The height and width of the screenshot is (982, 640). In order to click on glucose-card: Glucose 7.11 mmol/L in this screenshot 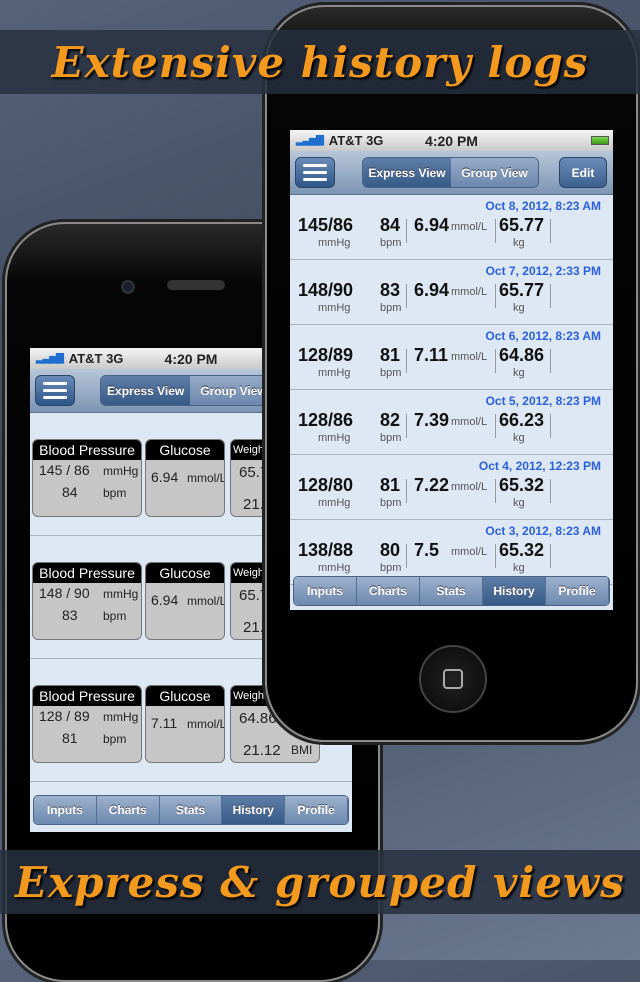, I will do `click(185, 724)`.